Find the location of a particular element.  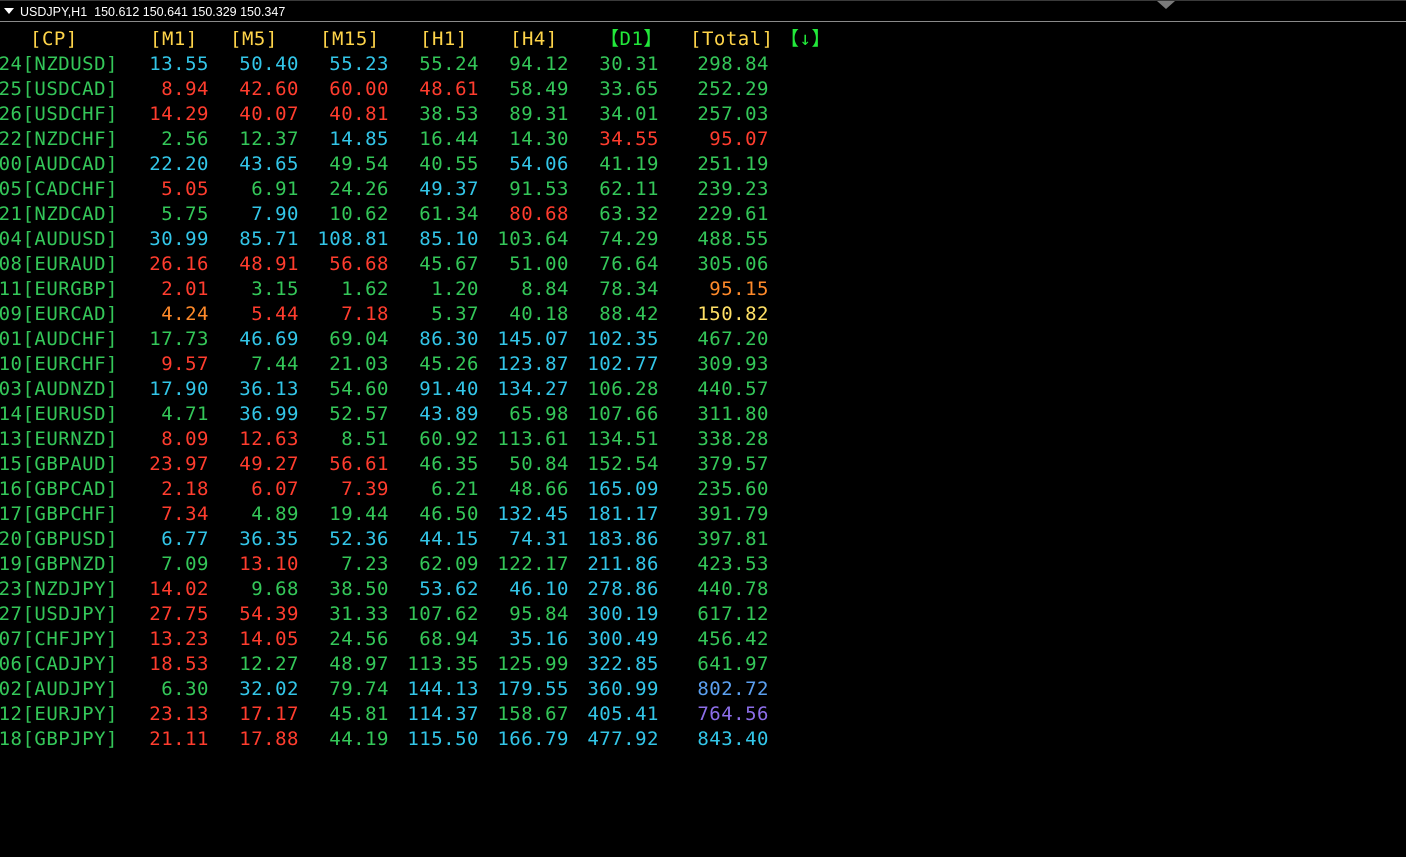

value-total: 391.79 is located at coordinates (733, 514).